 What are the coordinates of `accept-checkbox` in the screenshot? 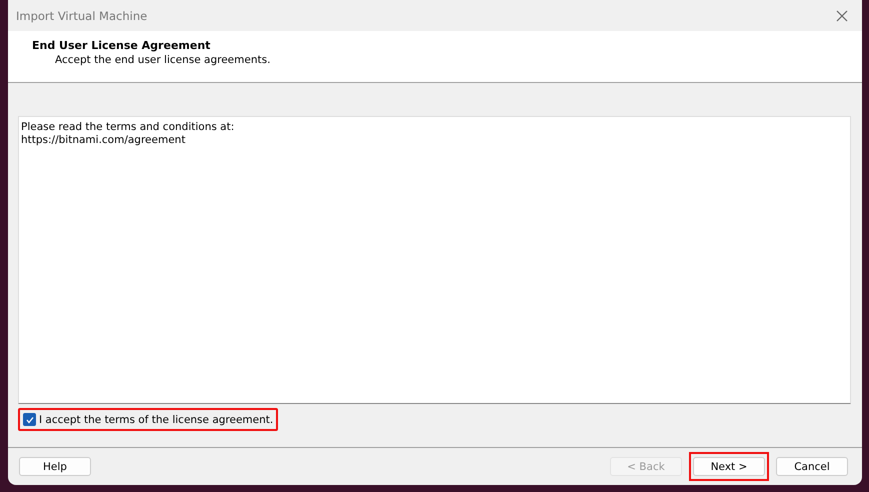 It's located at (29, 419).